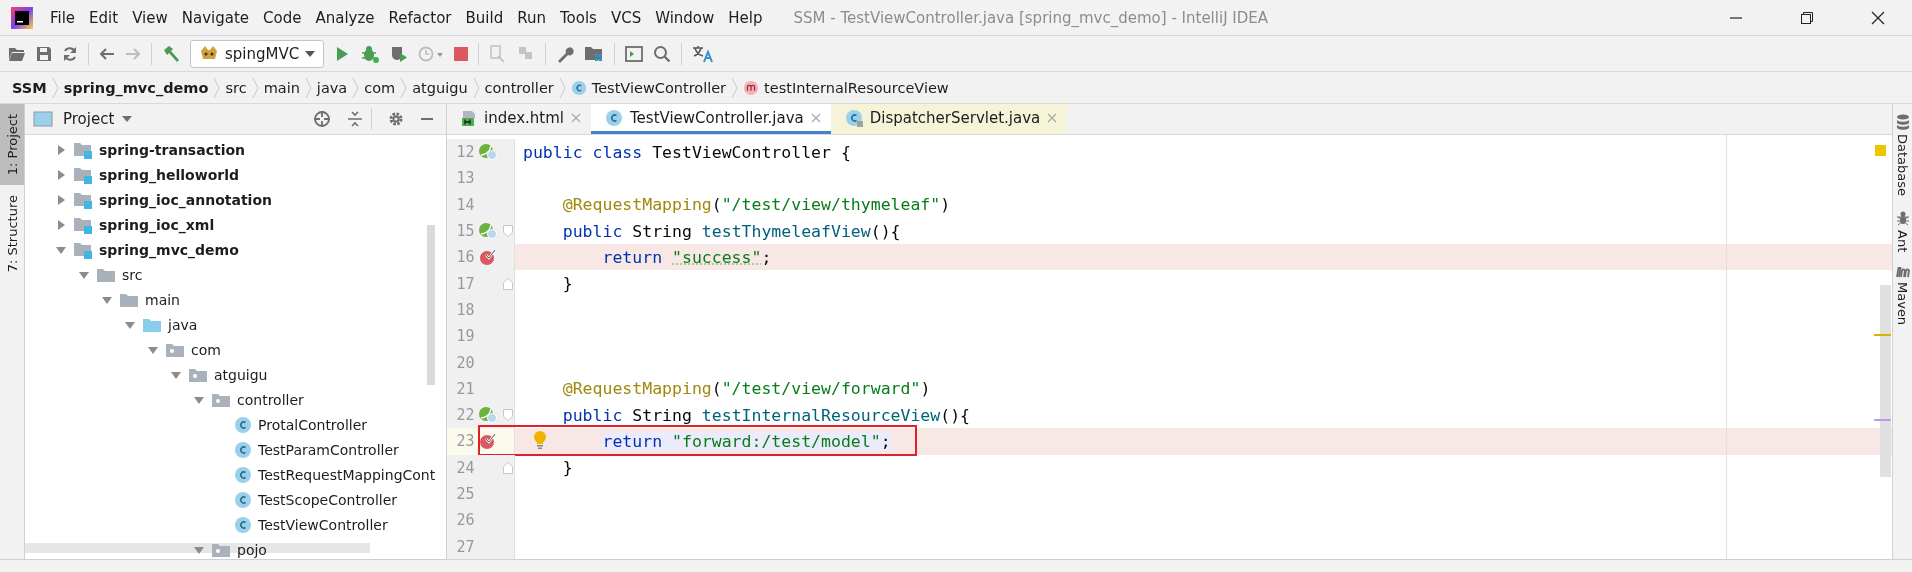 The width and height of the screenshot is (1912, 572). Describe the element at coordinates (345, 17) in the screenshot. I see `menu-item: Analyze` at that location.